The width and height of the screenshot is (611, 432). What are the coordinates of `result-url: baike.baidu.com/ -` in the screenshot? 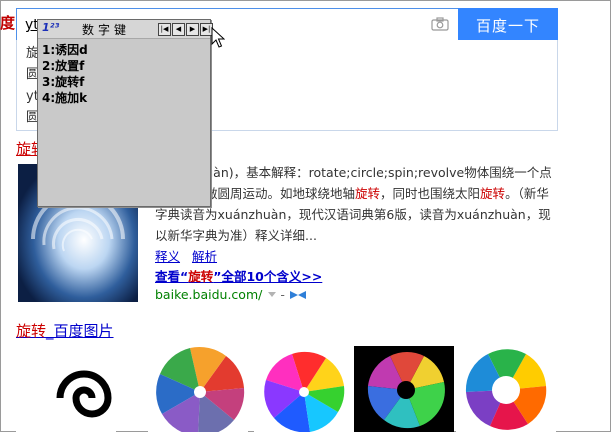 It's located at (231, 294).